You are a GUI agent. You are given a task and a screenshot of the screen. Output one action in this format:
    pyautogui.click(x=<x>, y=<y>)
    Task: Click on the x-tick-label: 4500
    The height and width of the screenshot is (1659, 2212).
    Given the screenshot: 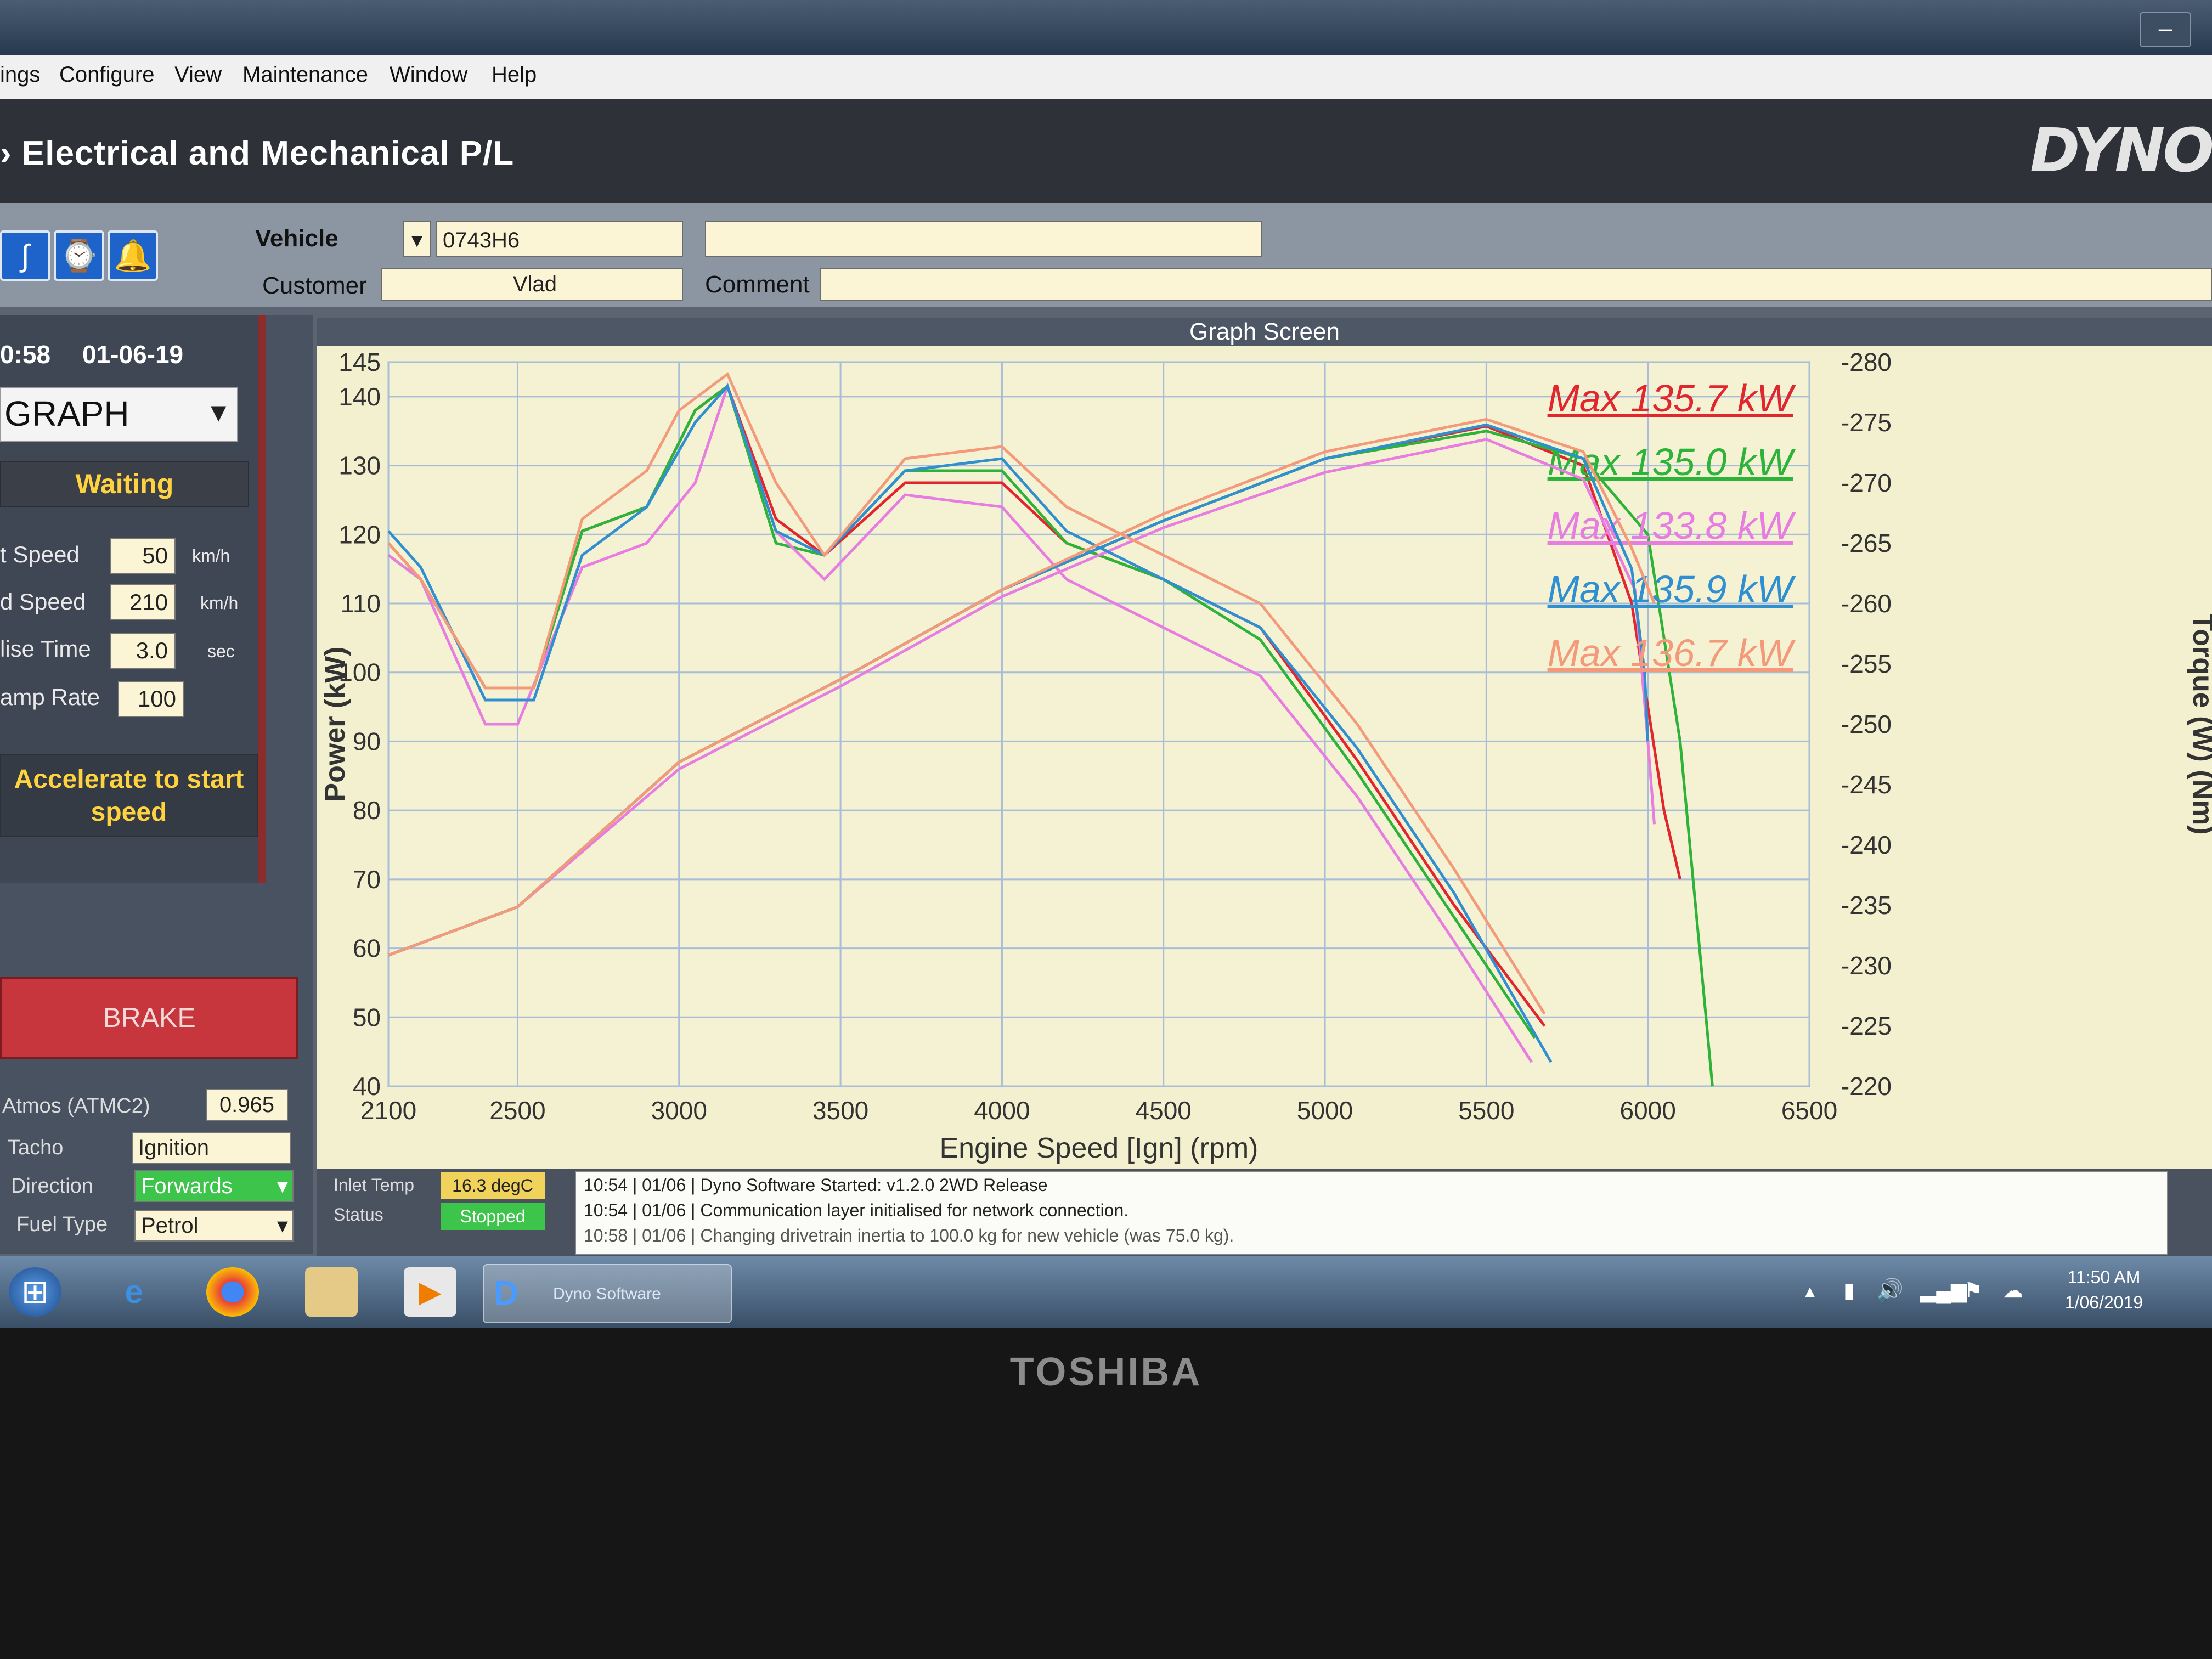 What is the action you would take?
    pyautogui.click(x=1164, y=1110)
    